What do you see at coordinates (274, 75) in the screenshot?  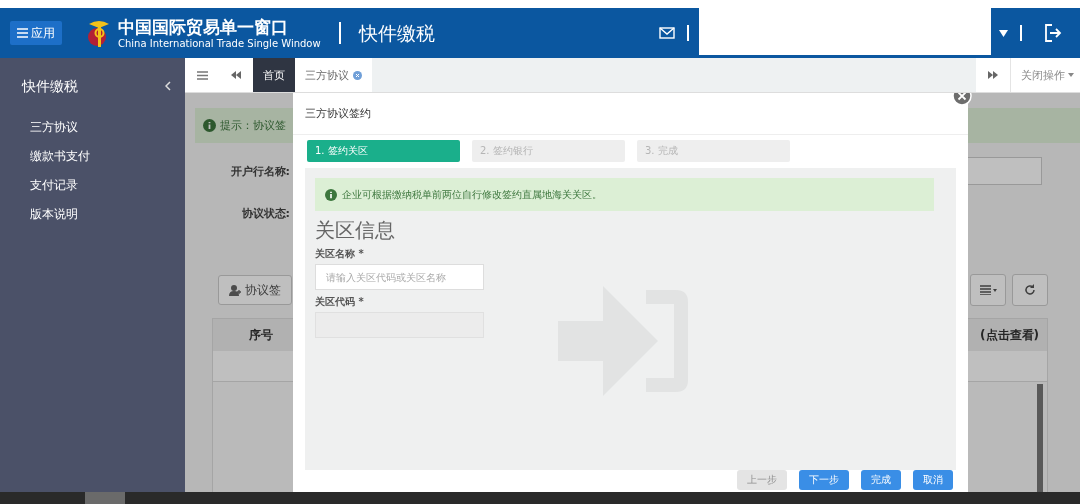 I see `tab: 首页` at bounding box center [274, 75].